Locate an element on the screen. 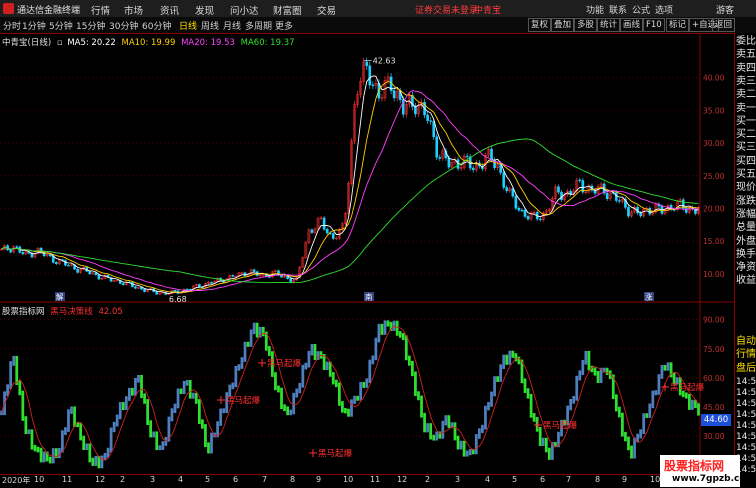 The image size is (756, 488). mark-button: 标记 is located at coordinates (678, 25).